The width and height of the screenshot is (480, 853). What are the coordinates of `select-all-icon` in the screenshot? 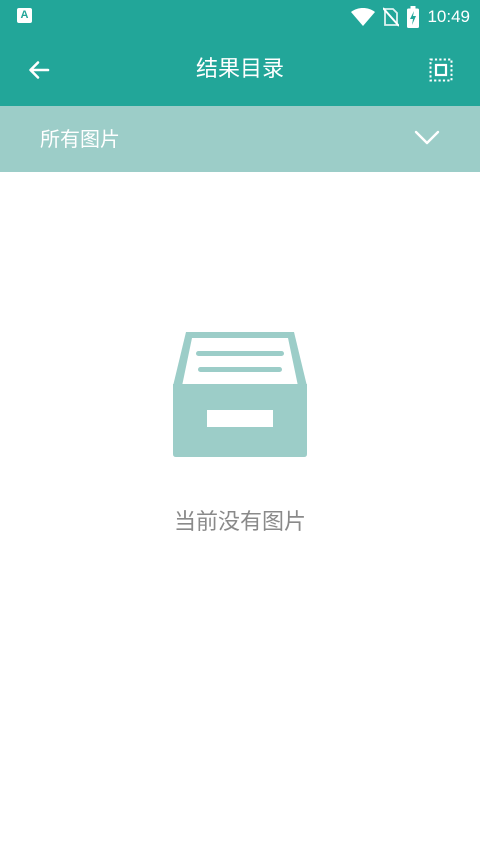 It's located at (441, 70).